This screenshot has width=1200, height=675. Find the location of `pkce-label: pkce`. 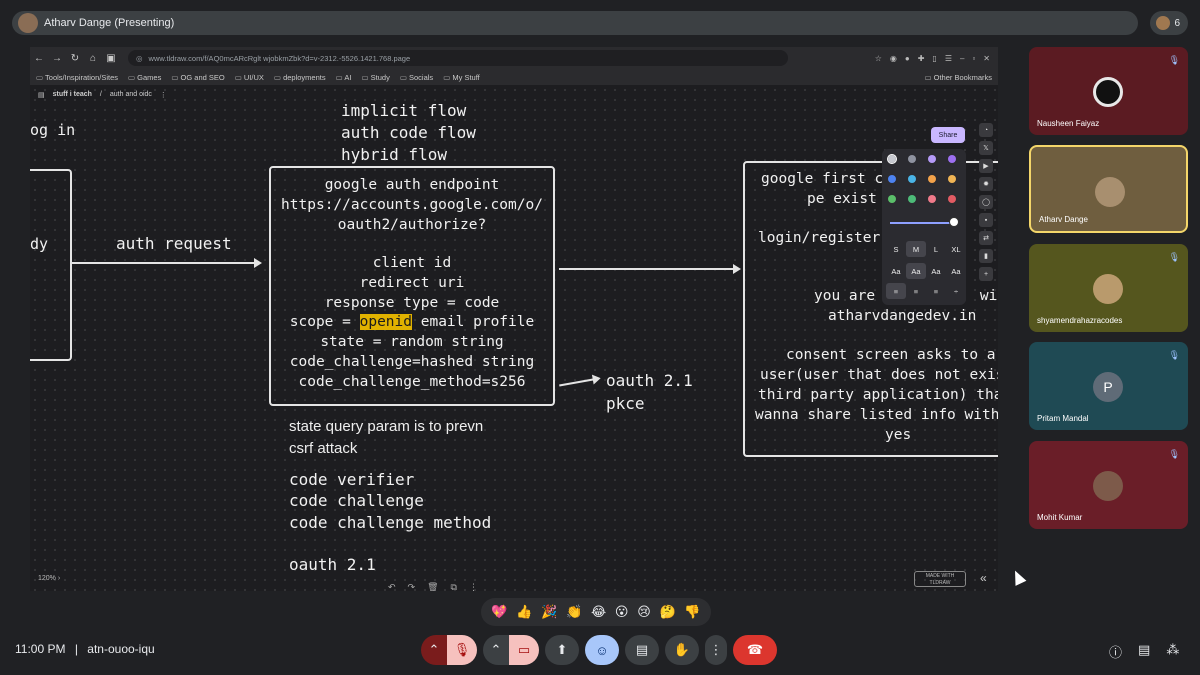

pkce-label: pkce is located at coordinates (625, 403).